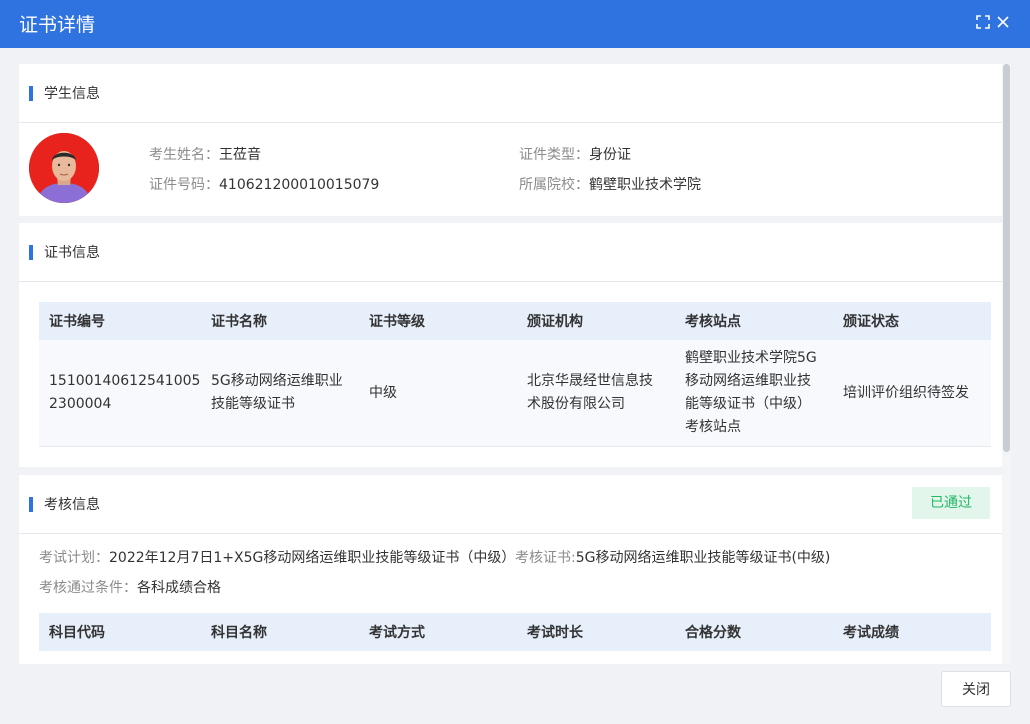 The height and width of the screenshot is (724, 1030). I want to click on school-field: 所属院校：鹤壁职业技术学院, so click(610, 185).